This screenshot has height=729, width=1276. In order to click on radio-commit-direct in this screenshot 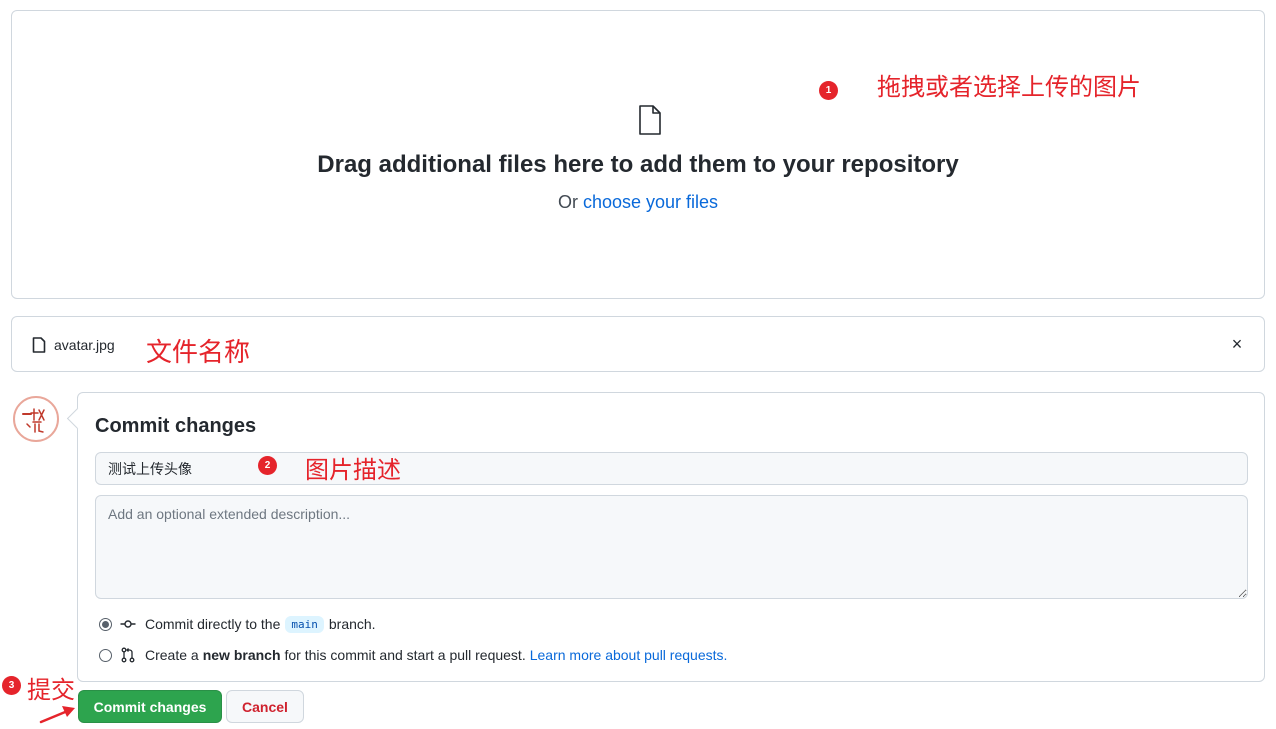, I will do `click(105, 624)`.